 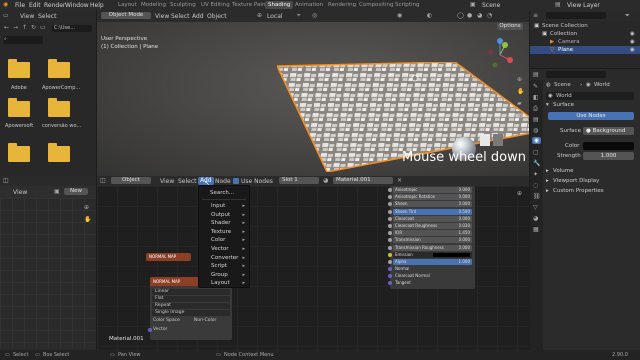 What do you see at coordinates (430, 269) in the screenshot?
I see `bsdf-vector-input: Normal` at bounding box center [430, 269].